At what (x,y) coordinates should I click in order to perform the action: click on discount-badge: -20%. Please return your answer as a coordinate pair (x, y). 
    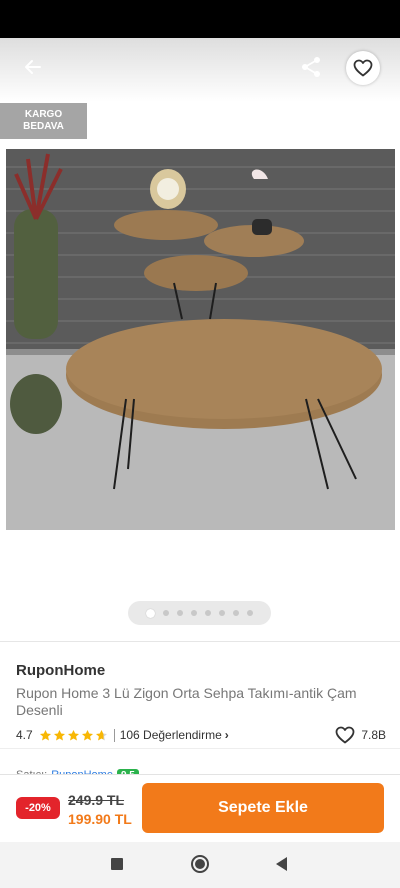
    Looking at the image, I should click on (38, 808).